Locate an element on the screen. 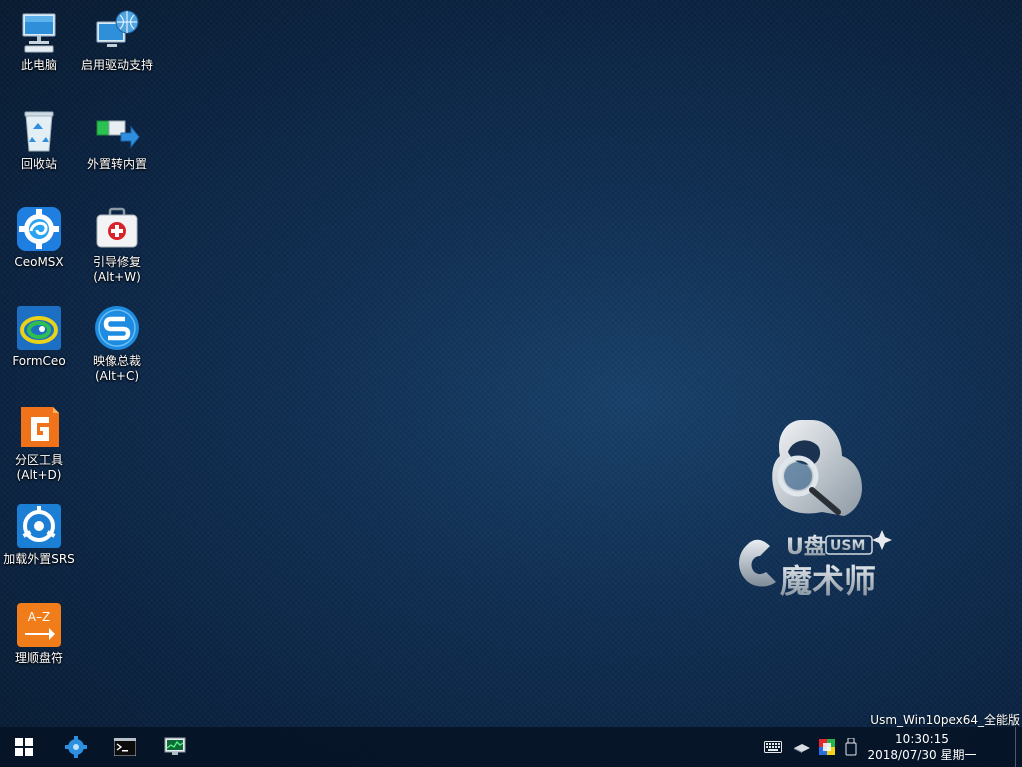  svg-text: A–Z is located at coordinates (39, 617).